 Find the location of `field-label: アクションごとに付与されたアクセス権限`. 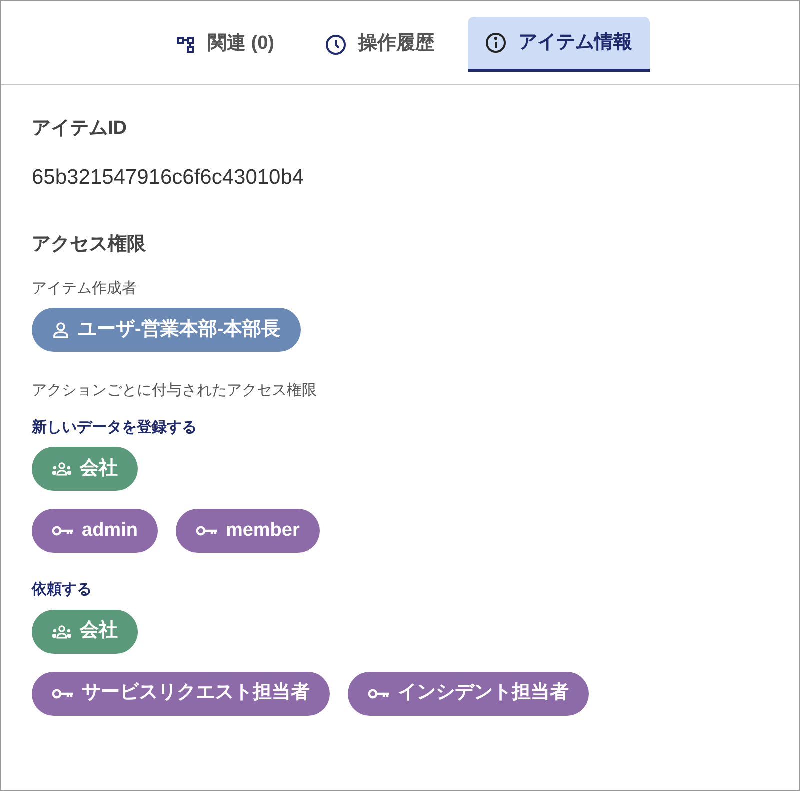

field-label: アクションごとに付与されたアクセス権限 is located at coordinates (175, 391).